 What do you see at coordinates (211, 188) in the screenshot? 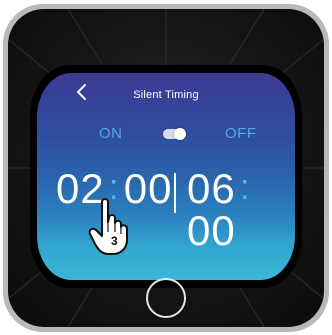
I see `end-hour: 06` at bounding box center [211, 188].